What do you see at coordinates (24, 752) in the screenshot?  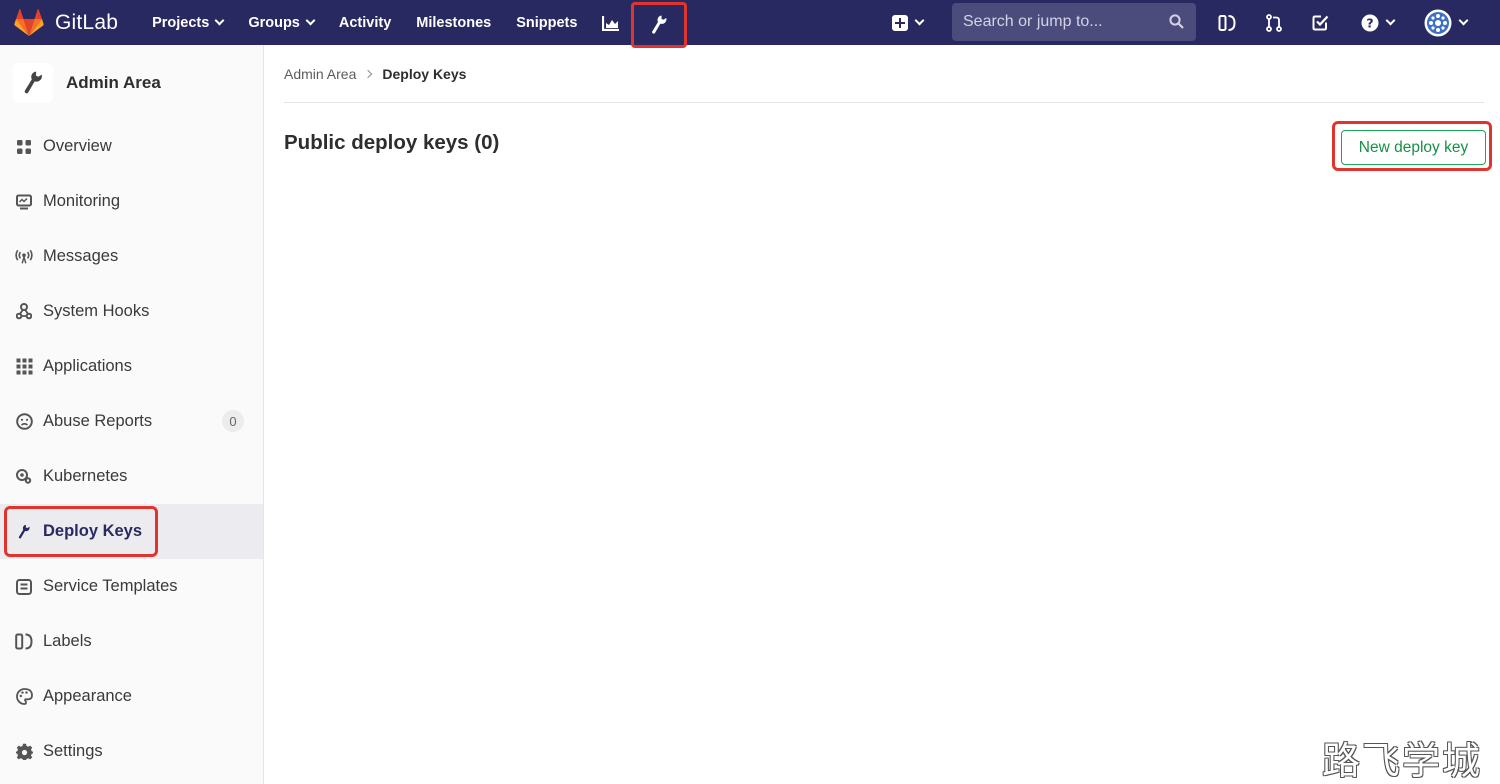 I see `gear-icon` at bounding box center [24, 752].